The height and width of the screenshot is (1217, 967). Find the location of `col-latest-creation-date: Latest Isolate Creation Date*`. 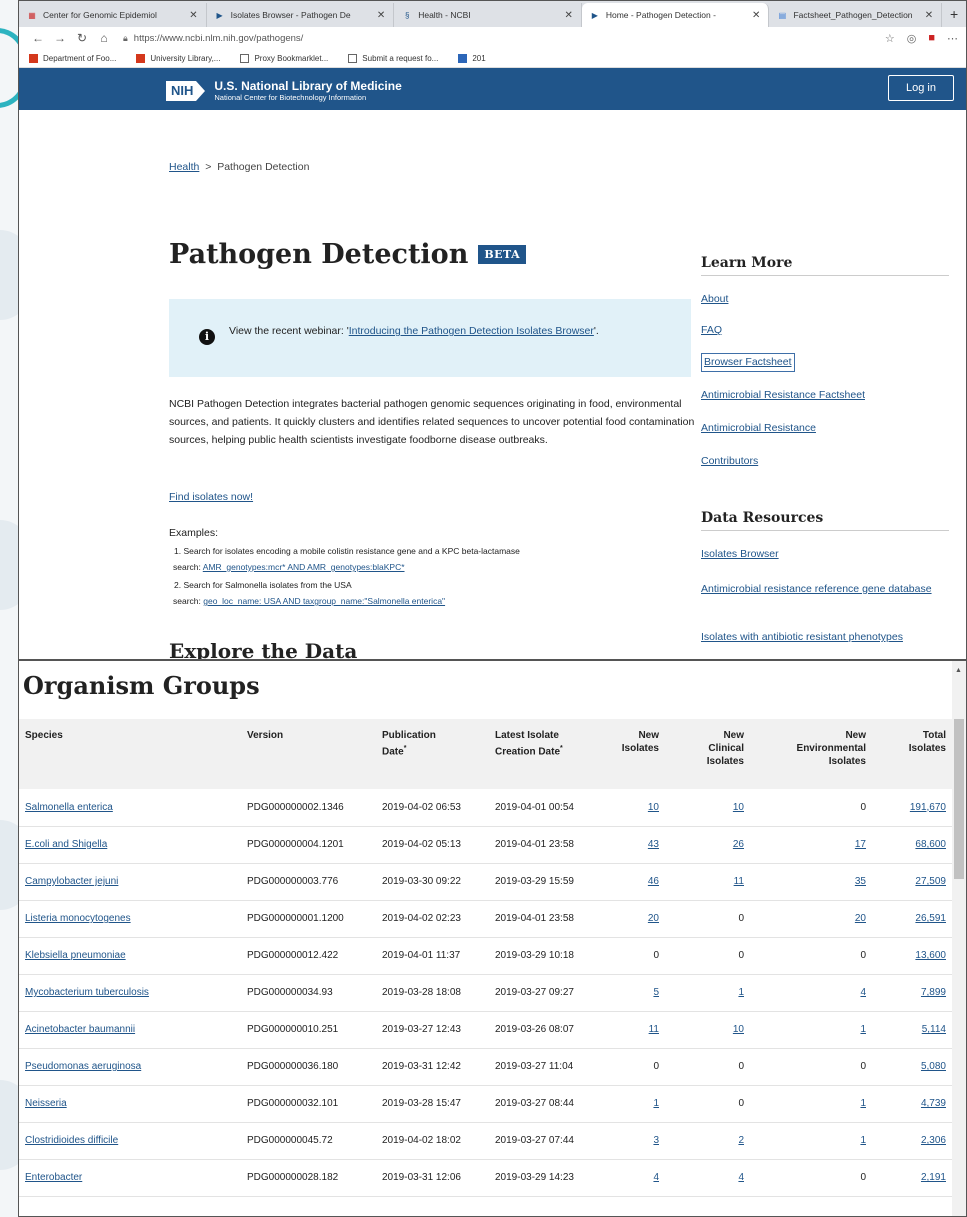

col-latest-creation-date: Latest Isolate Creation Date* is located at coordinates (545, 754).